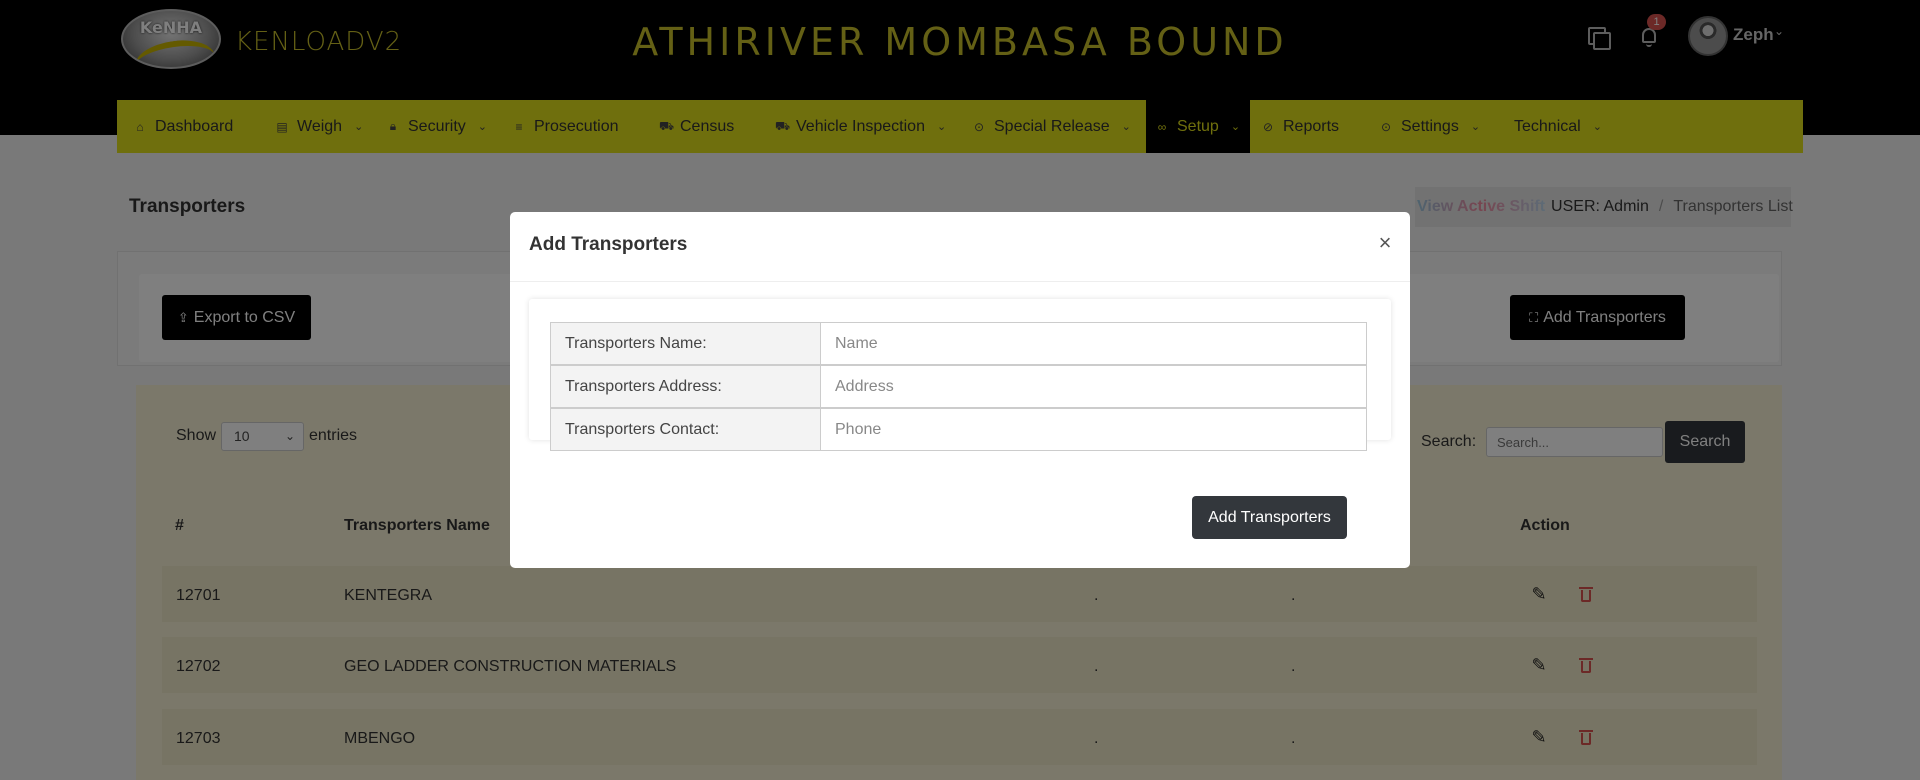 The height and width of the screenshot is (780, 1920). I want to click on form-row-contact: Transporters Contact:, so click(960, 429).